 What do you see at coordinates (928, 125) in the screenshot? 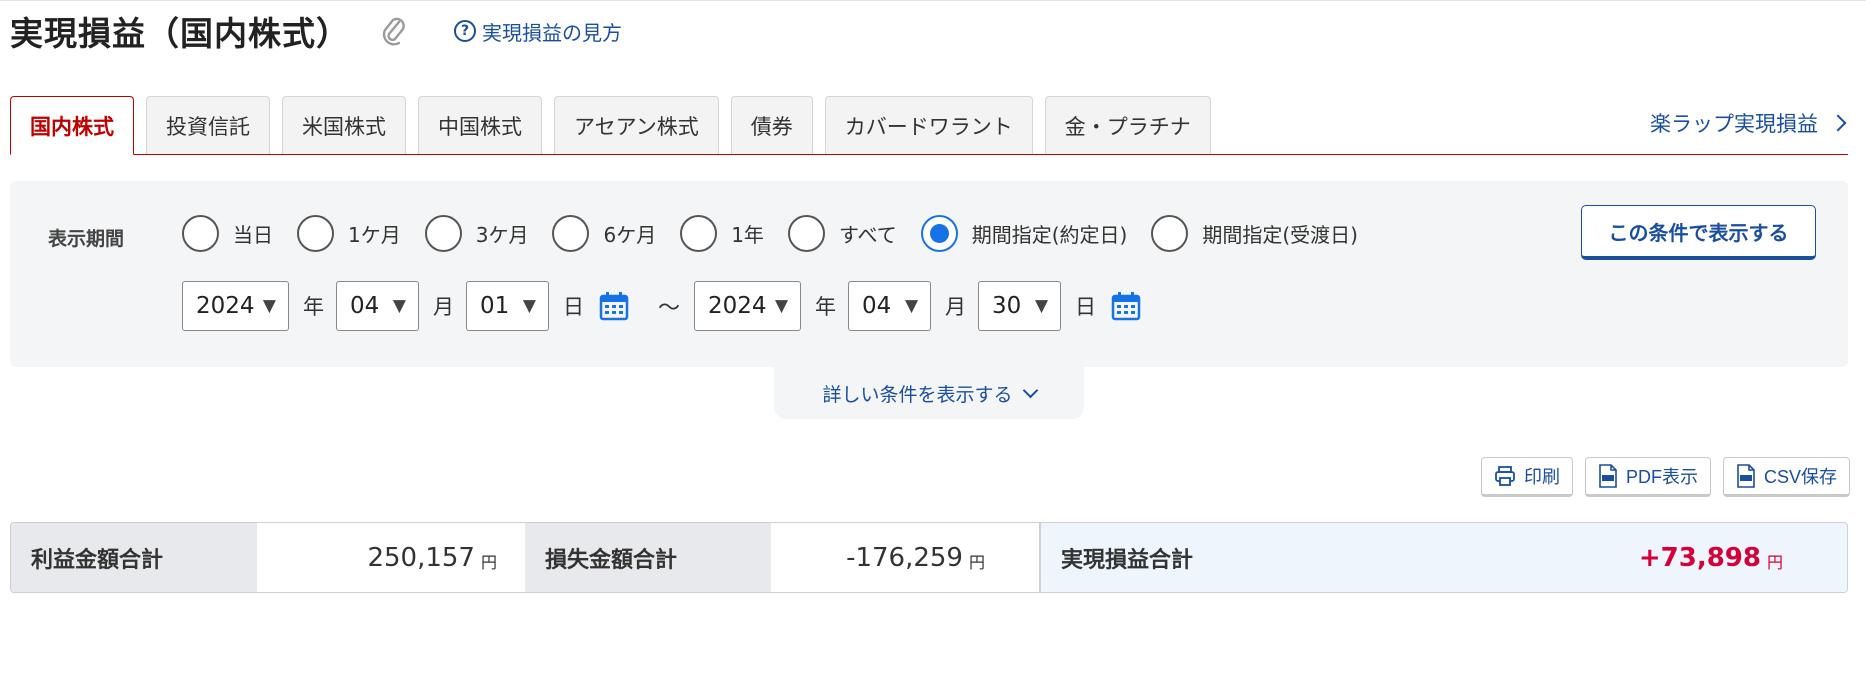
I see `tab-covered-warrant: カバードワラント` at bounding box center [928, 125].